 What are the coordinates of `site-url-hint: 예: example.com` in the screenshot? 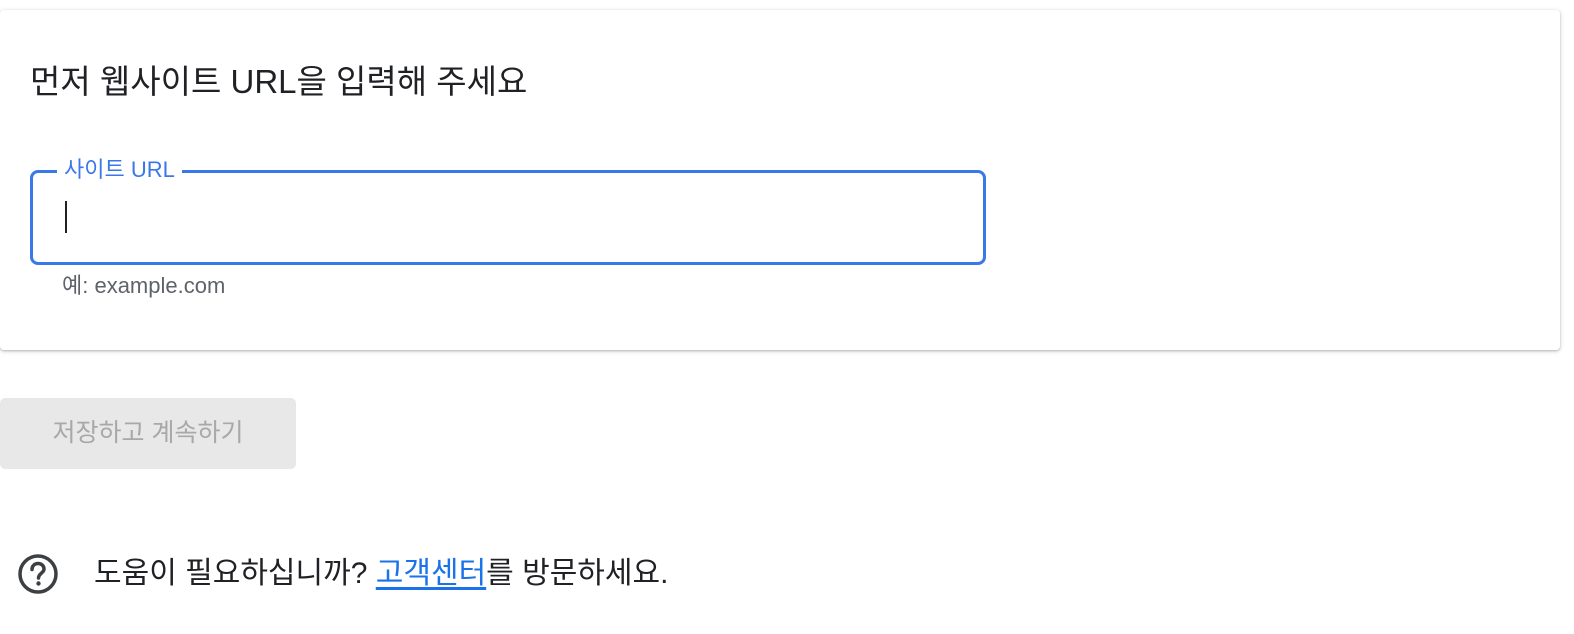 It's located at (144, 285).